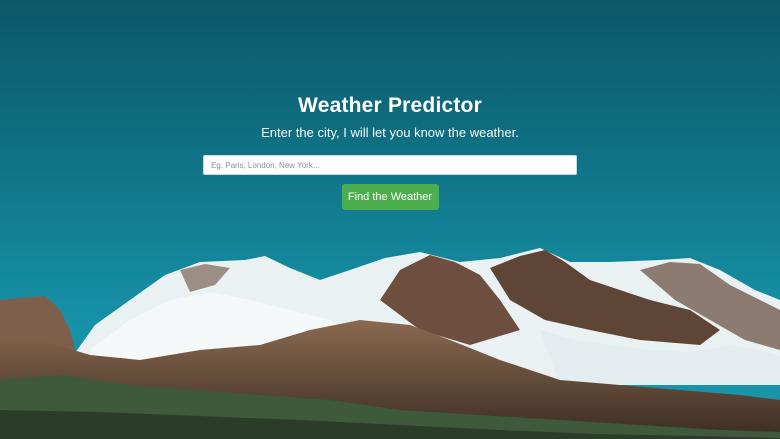  I want to click on page-title: Weather Predictor, so click(390, 105).